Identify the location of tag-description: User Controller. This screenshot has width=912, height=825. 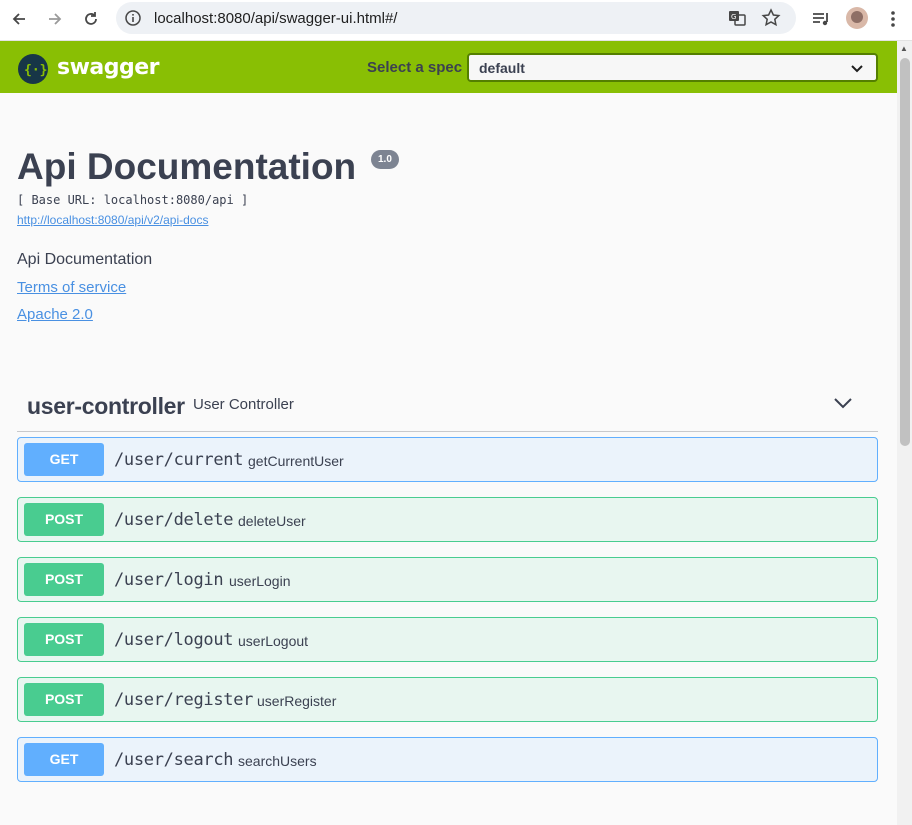
(243, 404).